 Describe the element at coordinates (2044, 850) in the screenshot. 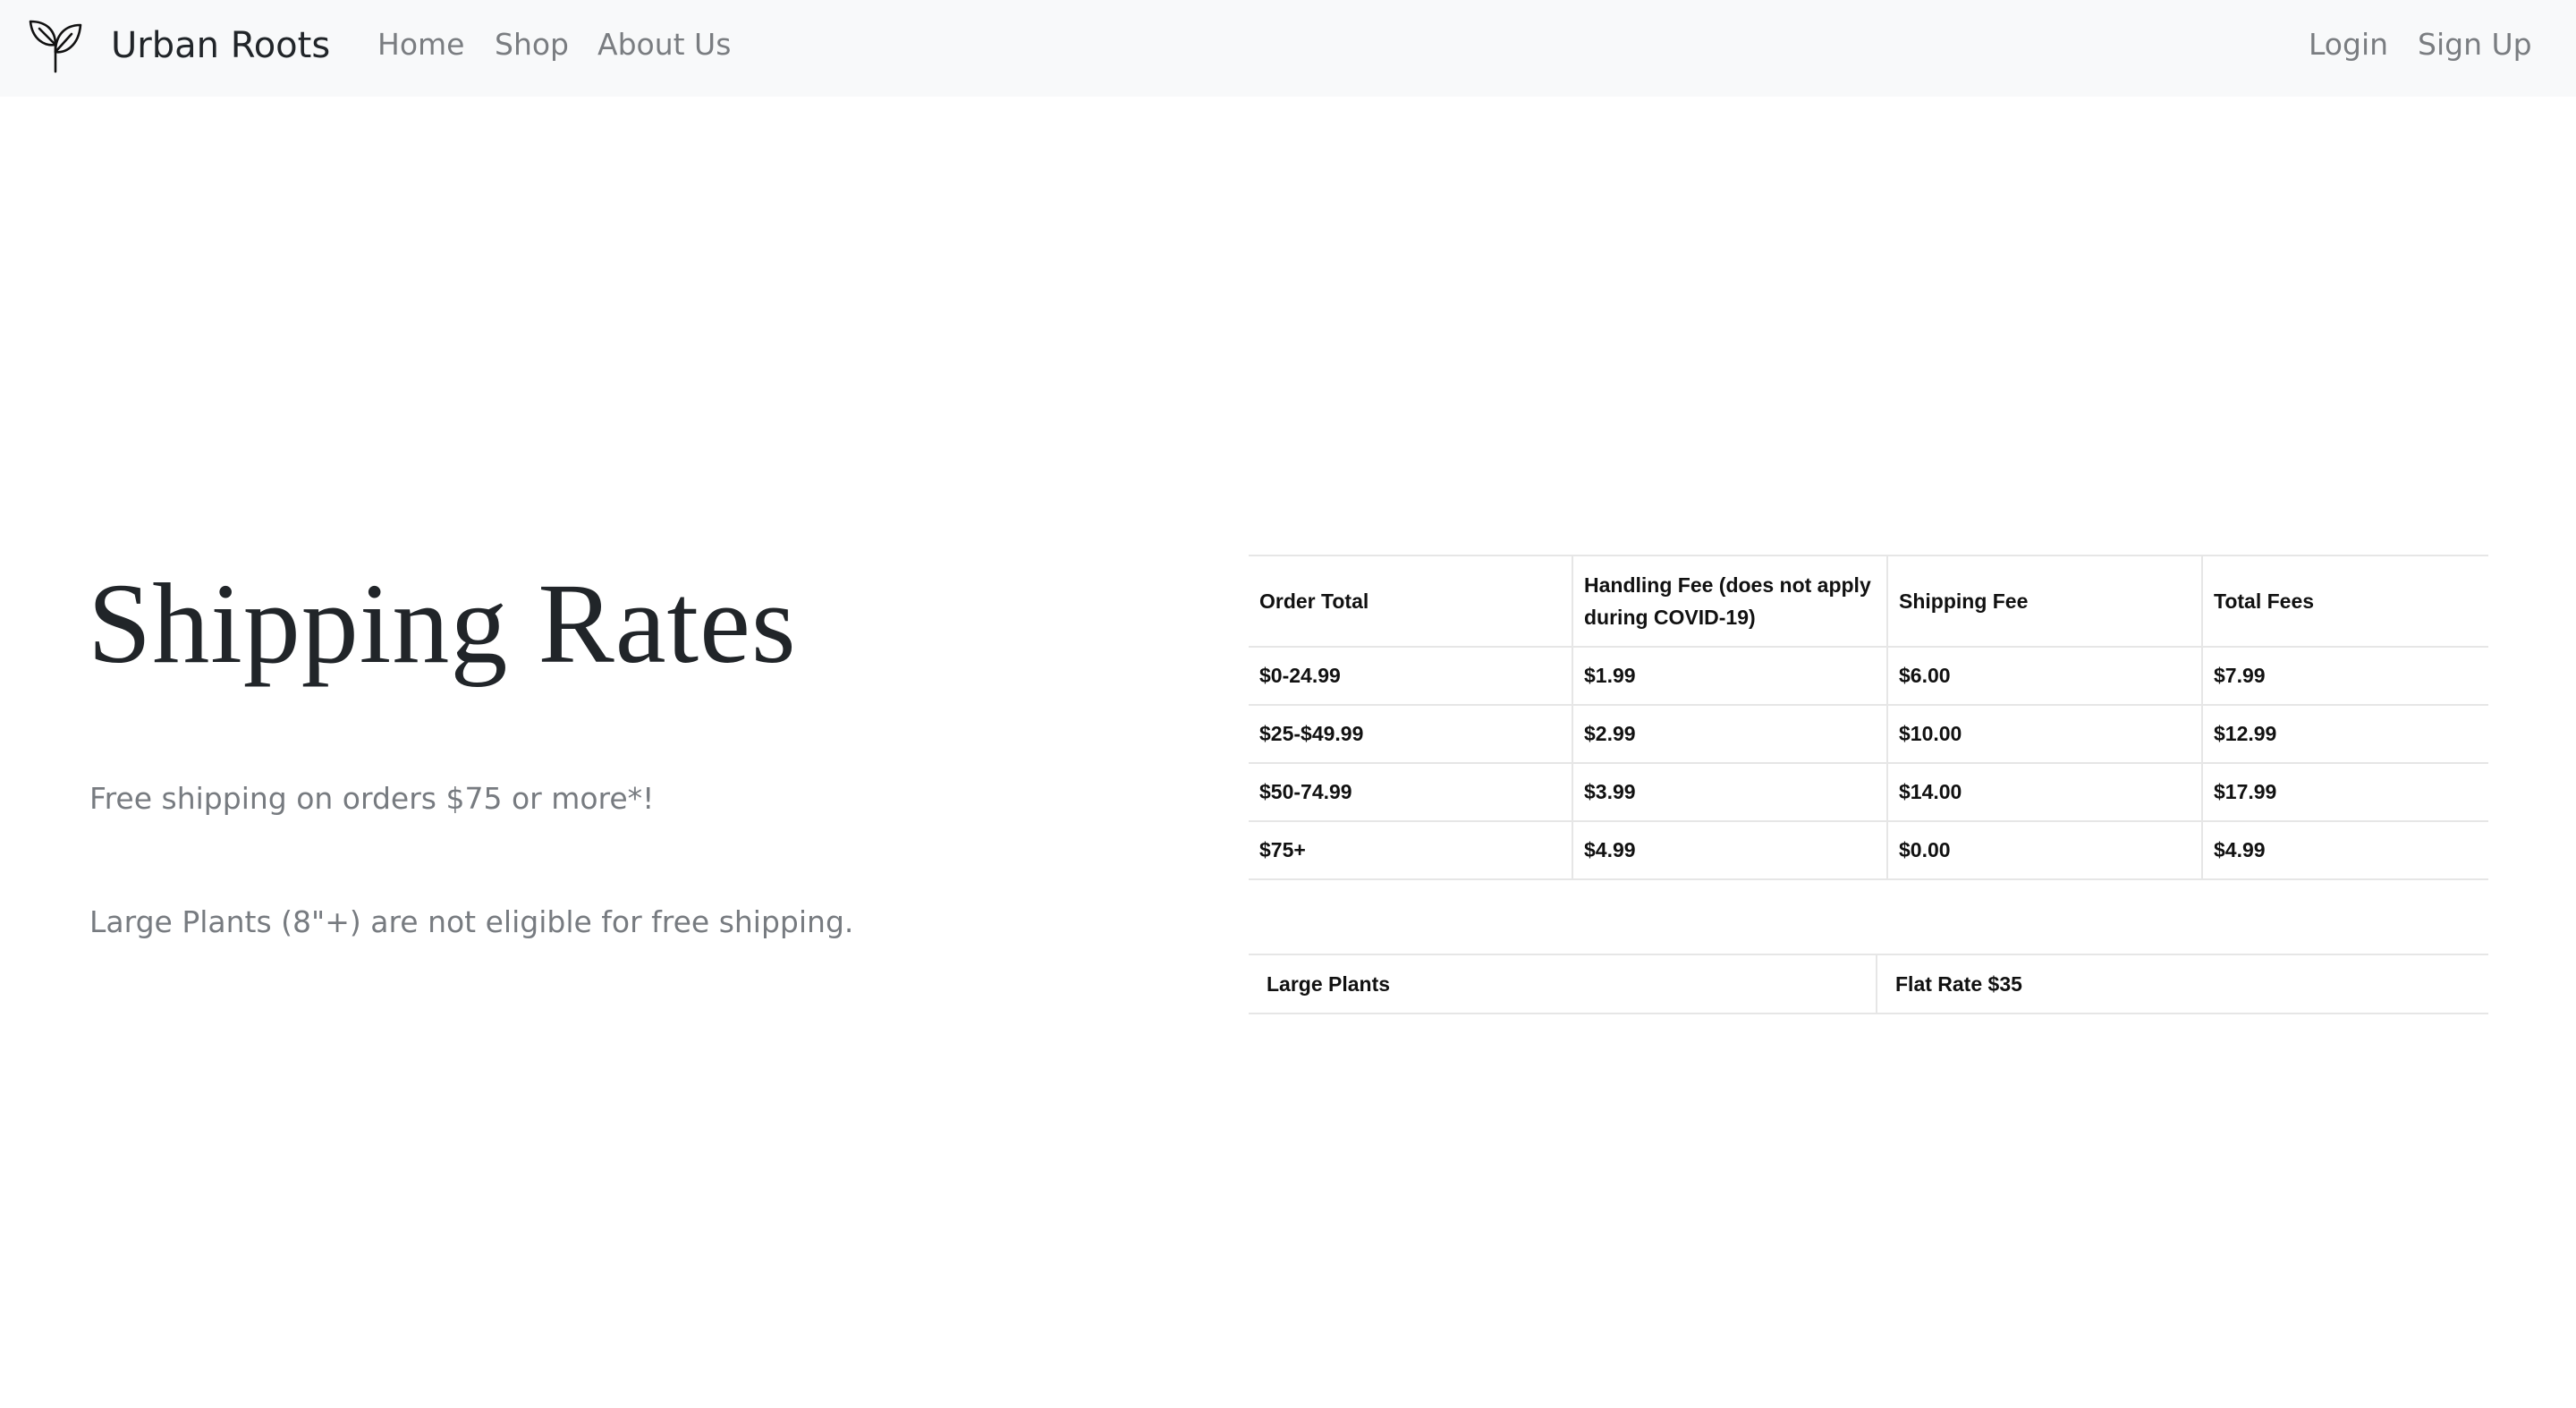

I see `cell-shipping-fee: $0.00` at that location.